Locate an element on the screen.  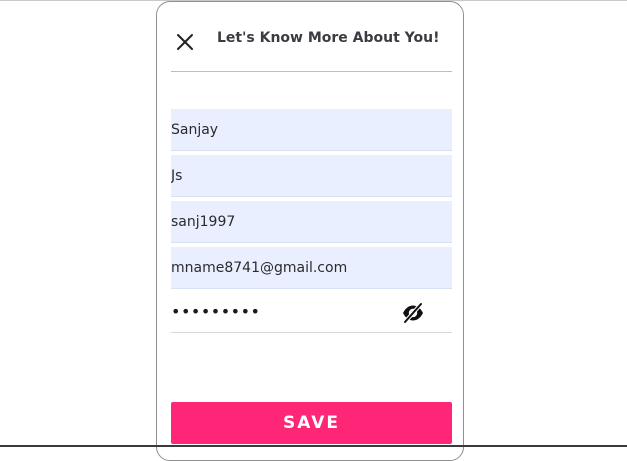
first-name-field: Sanjay is located at coordinates (311, 130).